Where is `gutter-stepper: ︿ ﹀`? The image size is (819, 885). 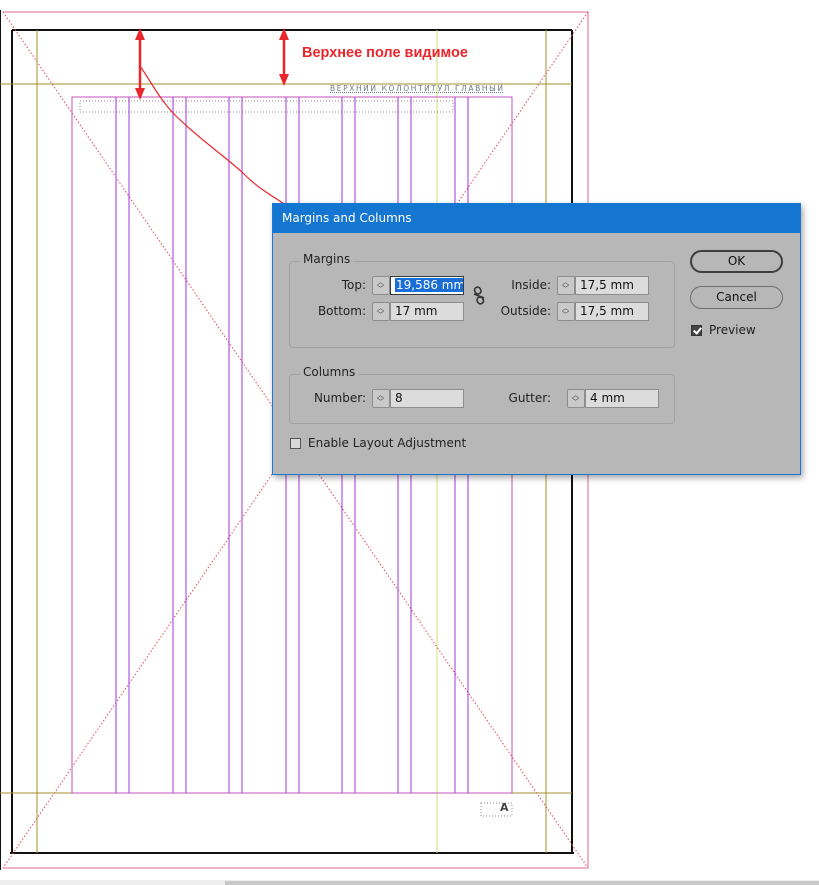 gutter-stepper: ︿ ﹀ is located at coordinates (576, 398).